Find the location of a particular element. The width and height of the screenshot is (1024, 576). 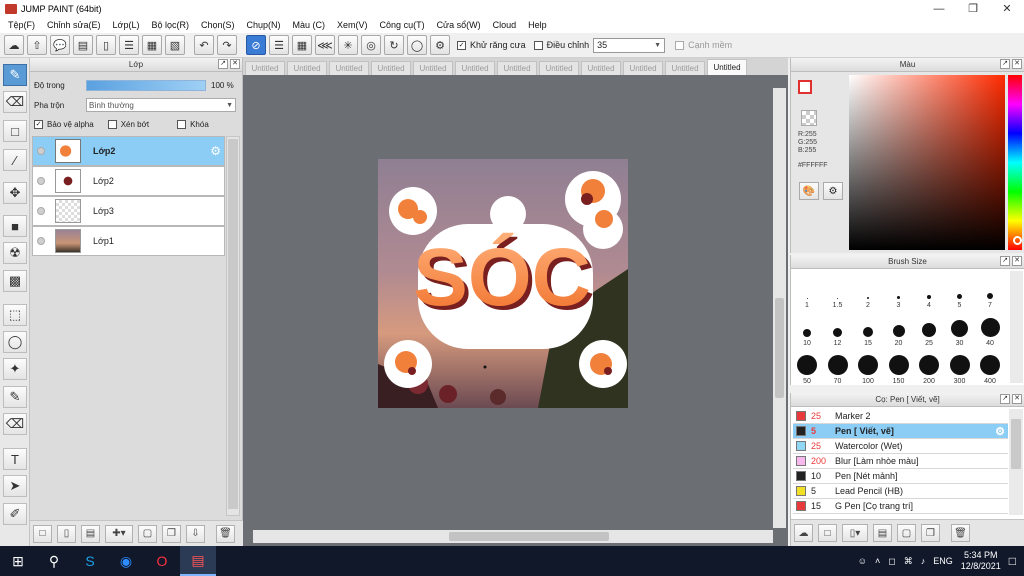

page-icon: ▯ is located at coordinates (106, 45).